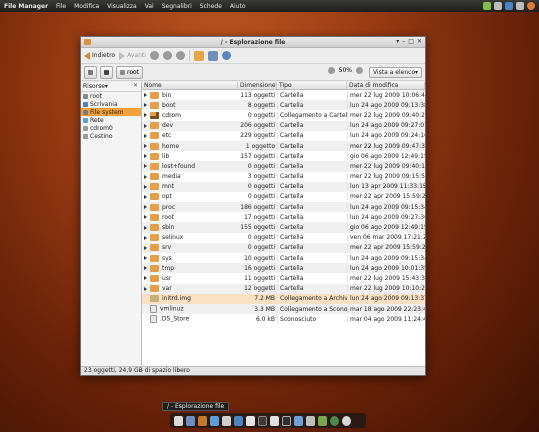 The width and height of the screenshot is (539, 432). Describe the element at coordinates (298, 420) in the screenshot. I see `settings-icon` at that location.